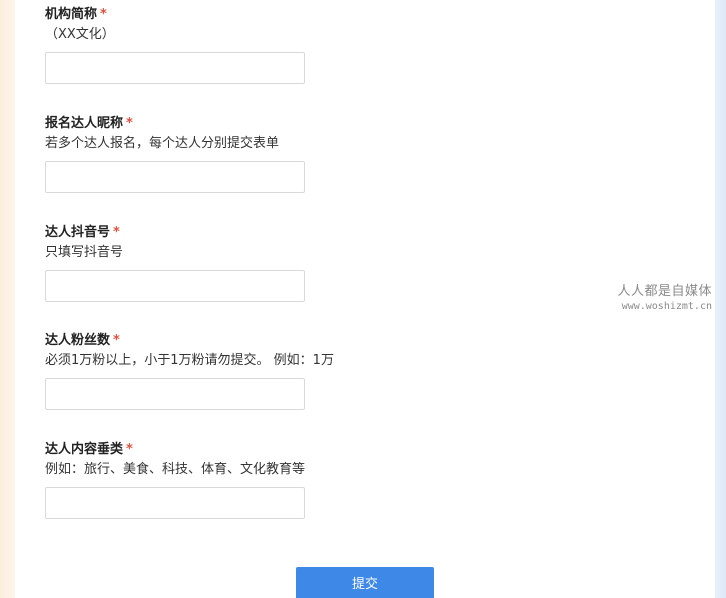 This screenshot has width=726, height=598. What do you see at coordinates (175, 286) in the screenshot?
I see `douyin-id-input` at bounding box center [175, 286].